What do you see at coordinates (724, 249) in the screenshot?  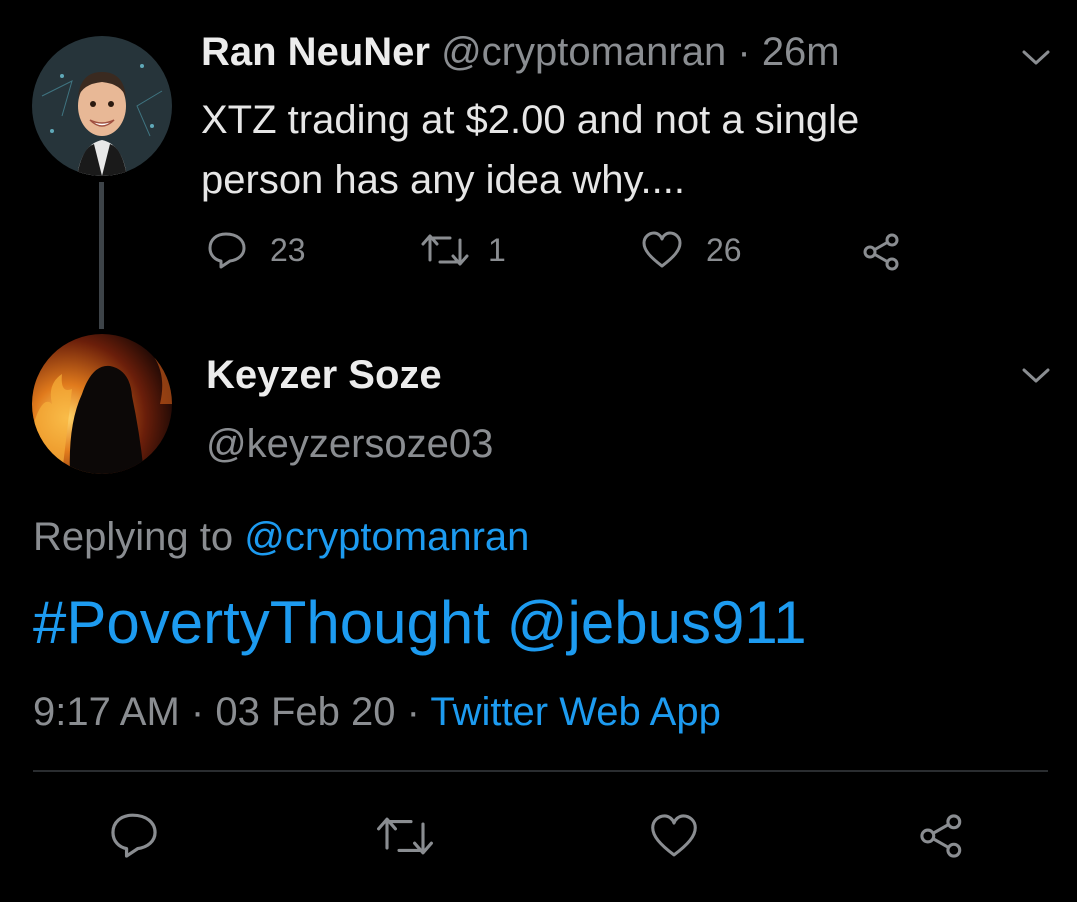 I see `parent-like-count: 26` at bounding box center [724, 249].